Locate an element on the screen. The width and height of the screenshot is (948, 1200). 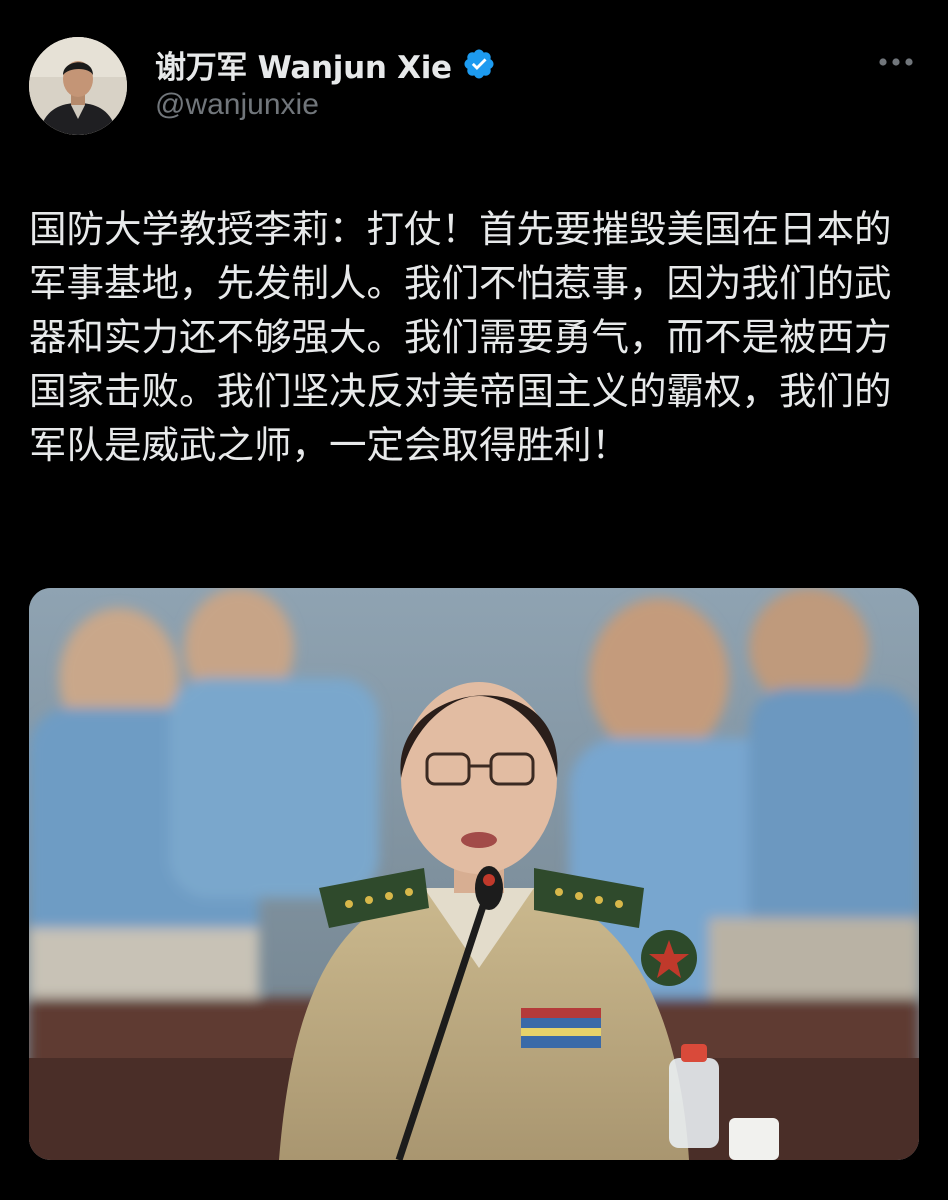
avatar-image is located at coordinates (78, 86).